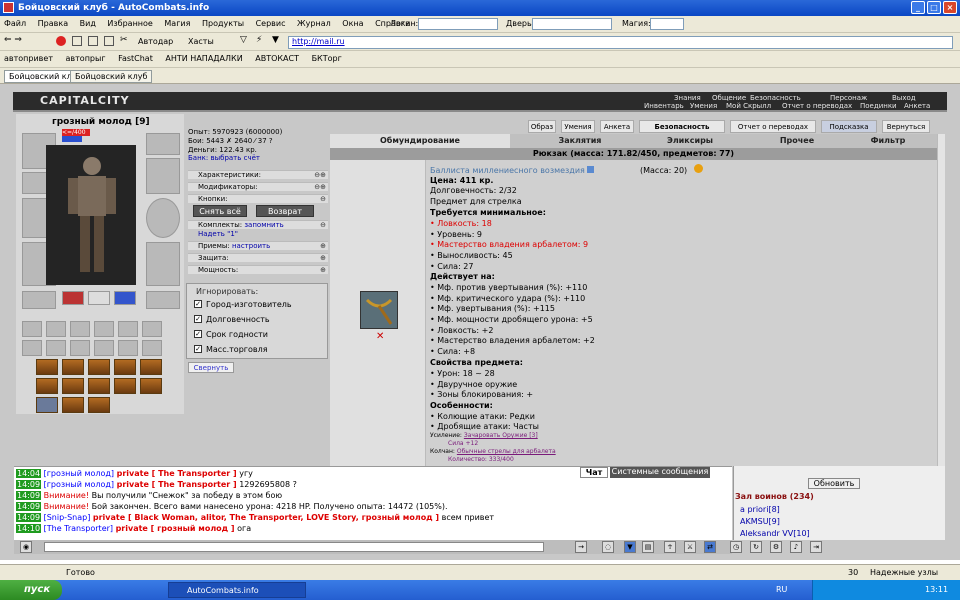 This screenshot has width=960, height=600. What do you see at coordinates (86, 58) in the screenshot?
I see `link-autoprig: автопрыг` at bounding box center [86, 58].